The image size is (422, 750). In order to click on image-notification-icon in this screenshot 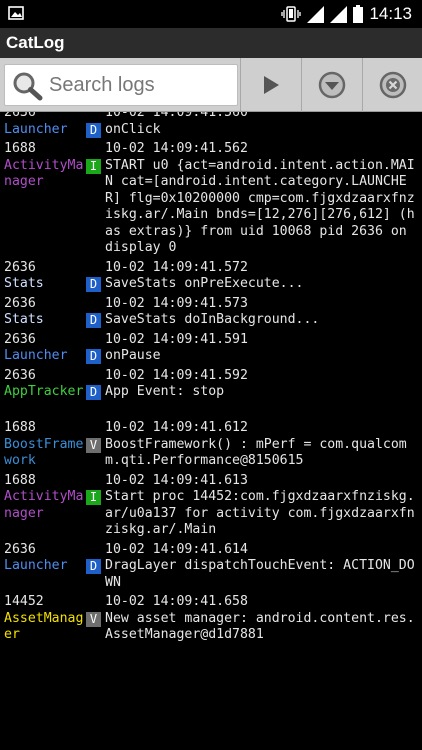, I will do `click(16, 13)`.